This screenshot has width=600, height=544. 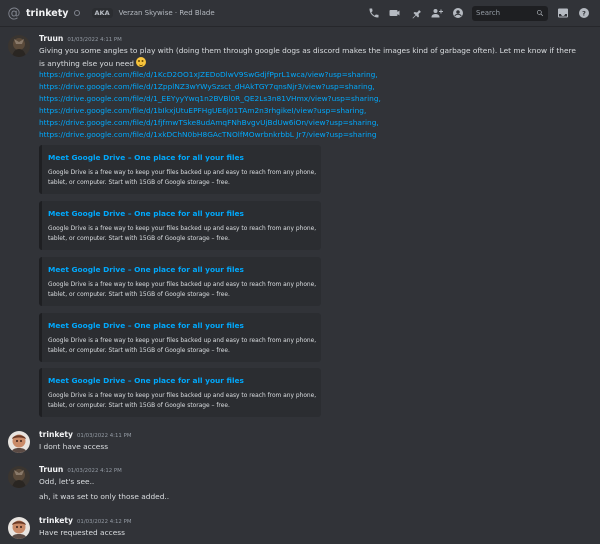 I want to click on status-offline-icon, so click(x=76, y=13).